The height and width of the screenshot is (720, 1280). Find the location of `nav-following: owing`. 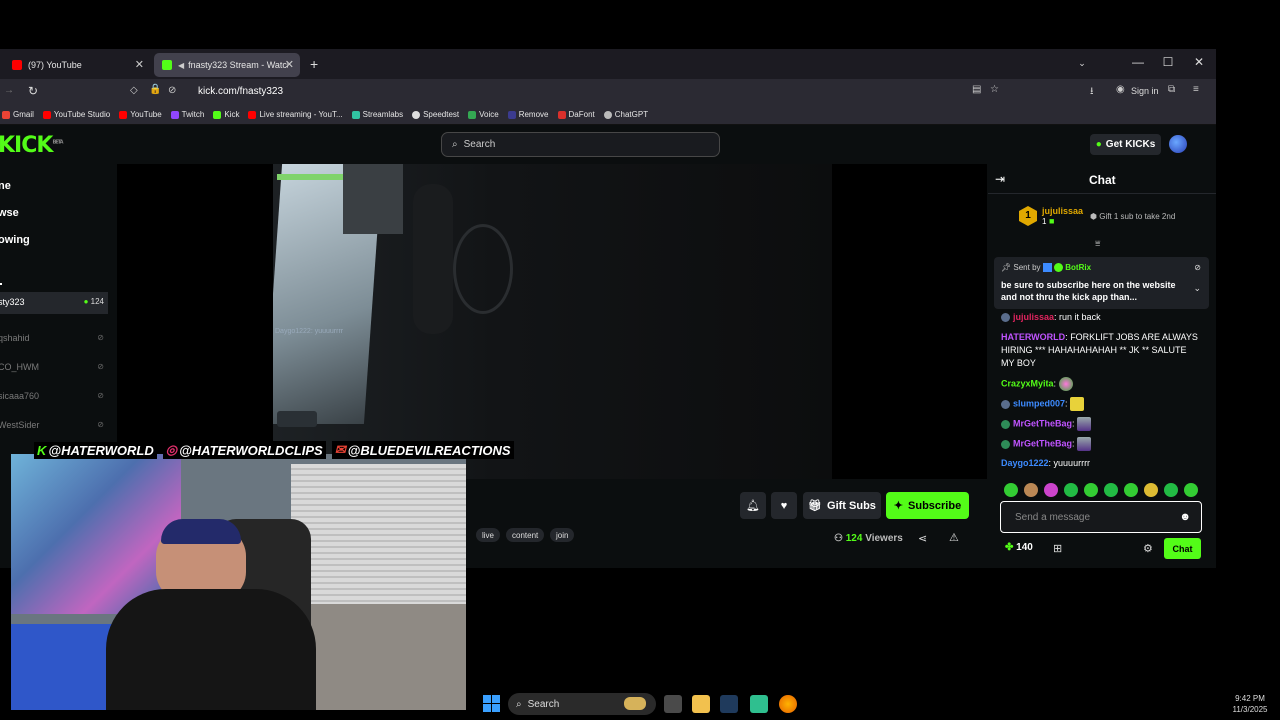

nav-following: owing is located at coordinates (15, 240).